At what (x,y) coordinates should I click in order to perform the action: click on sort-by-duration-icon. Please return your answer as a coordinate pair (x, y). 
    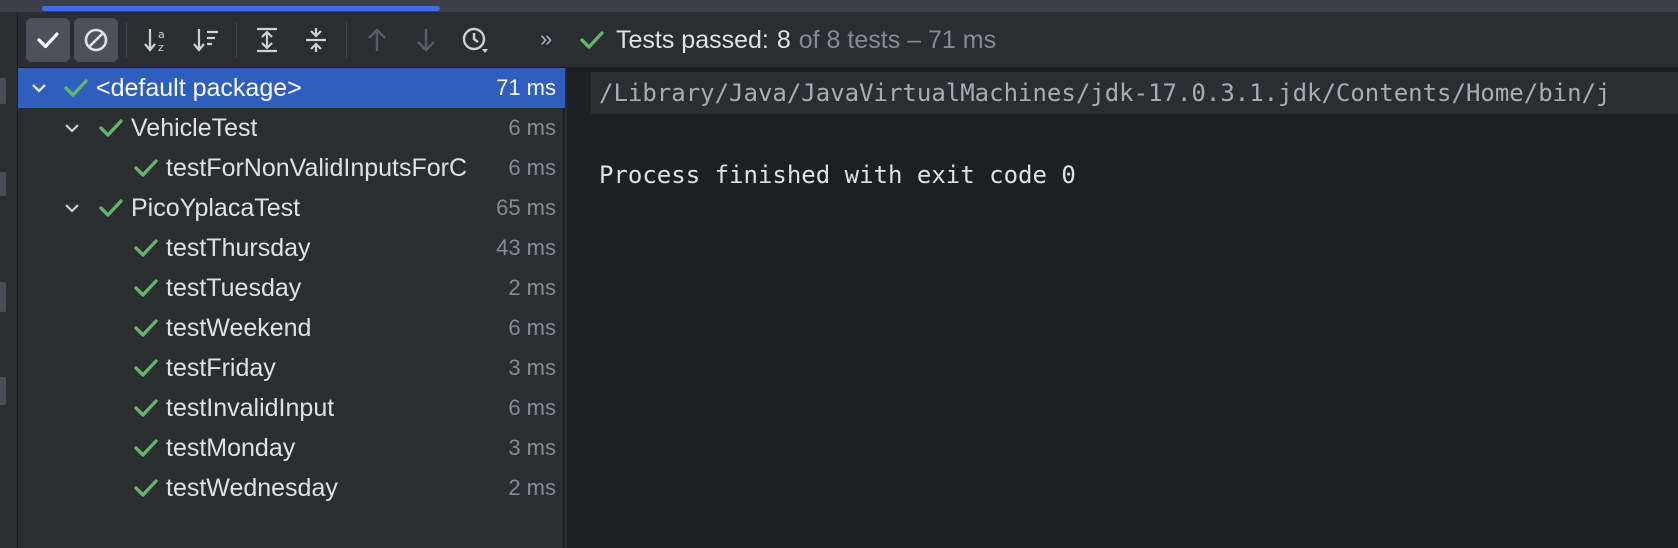
    Looking at the image, I should click on (205, 40).